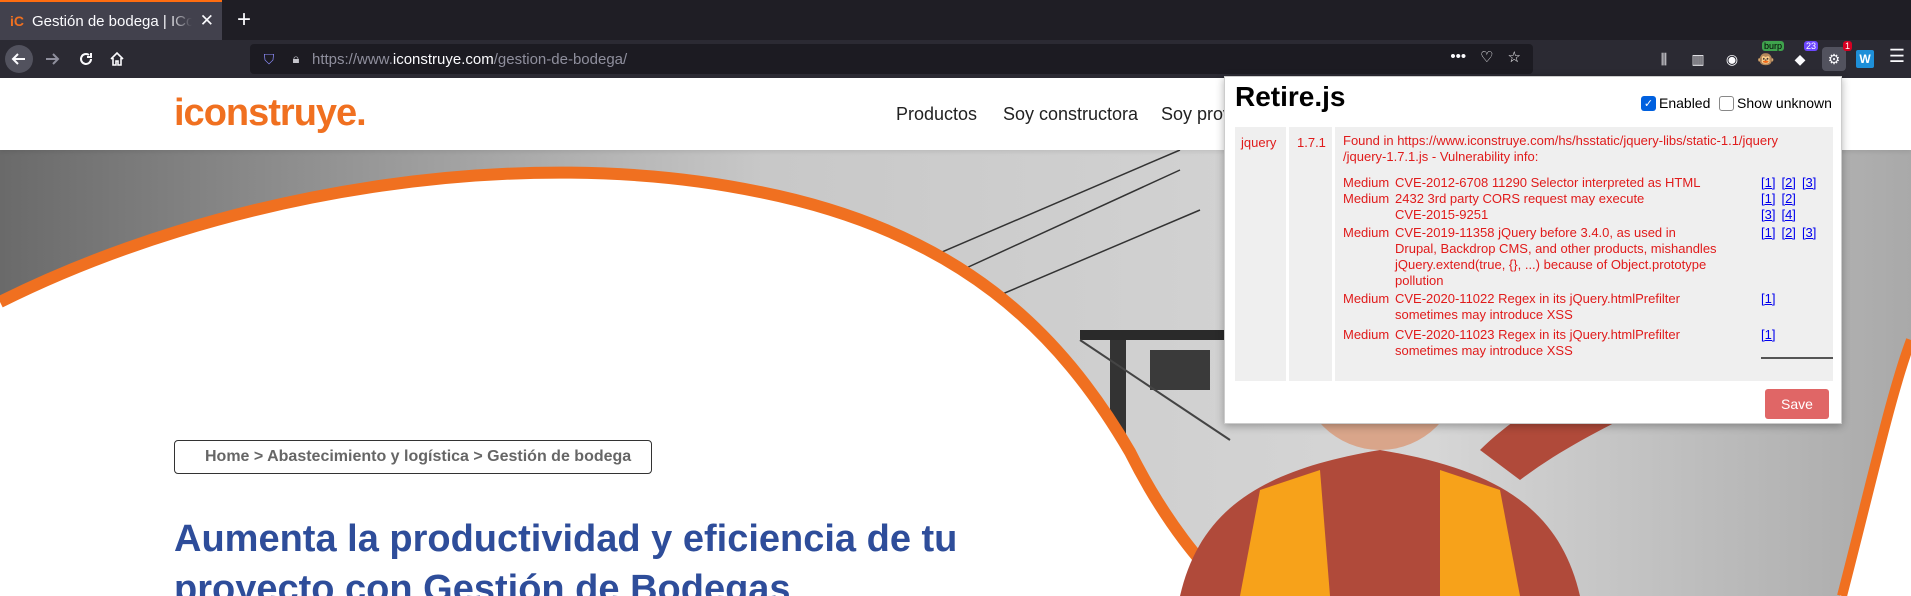 The image size is (1911, 596). What do you see at coordinates (1698, 59) in the screenshot?
I see `sidebar-icon: ▥` at bounding box center [1698, 59].